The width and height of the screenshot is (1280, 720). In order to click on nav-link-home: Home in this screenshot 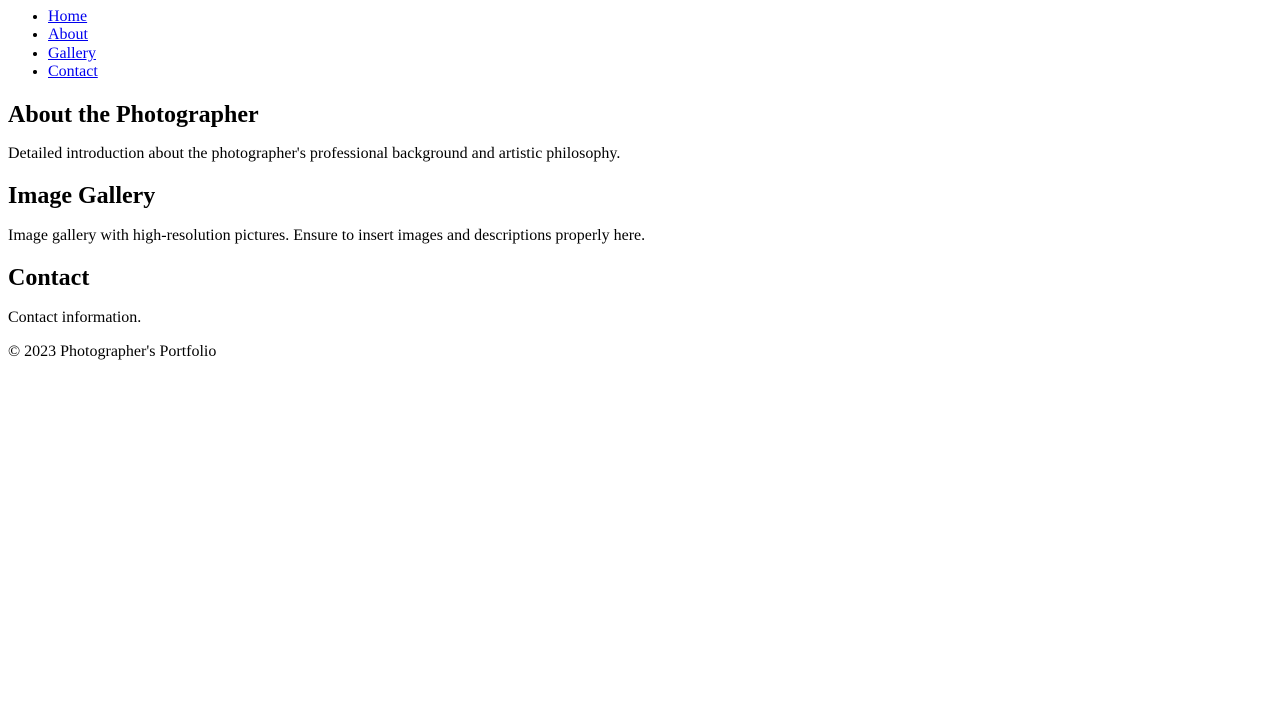, I will do `click(67, 16)`.